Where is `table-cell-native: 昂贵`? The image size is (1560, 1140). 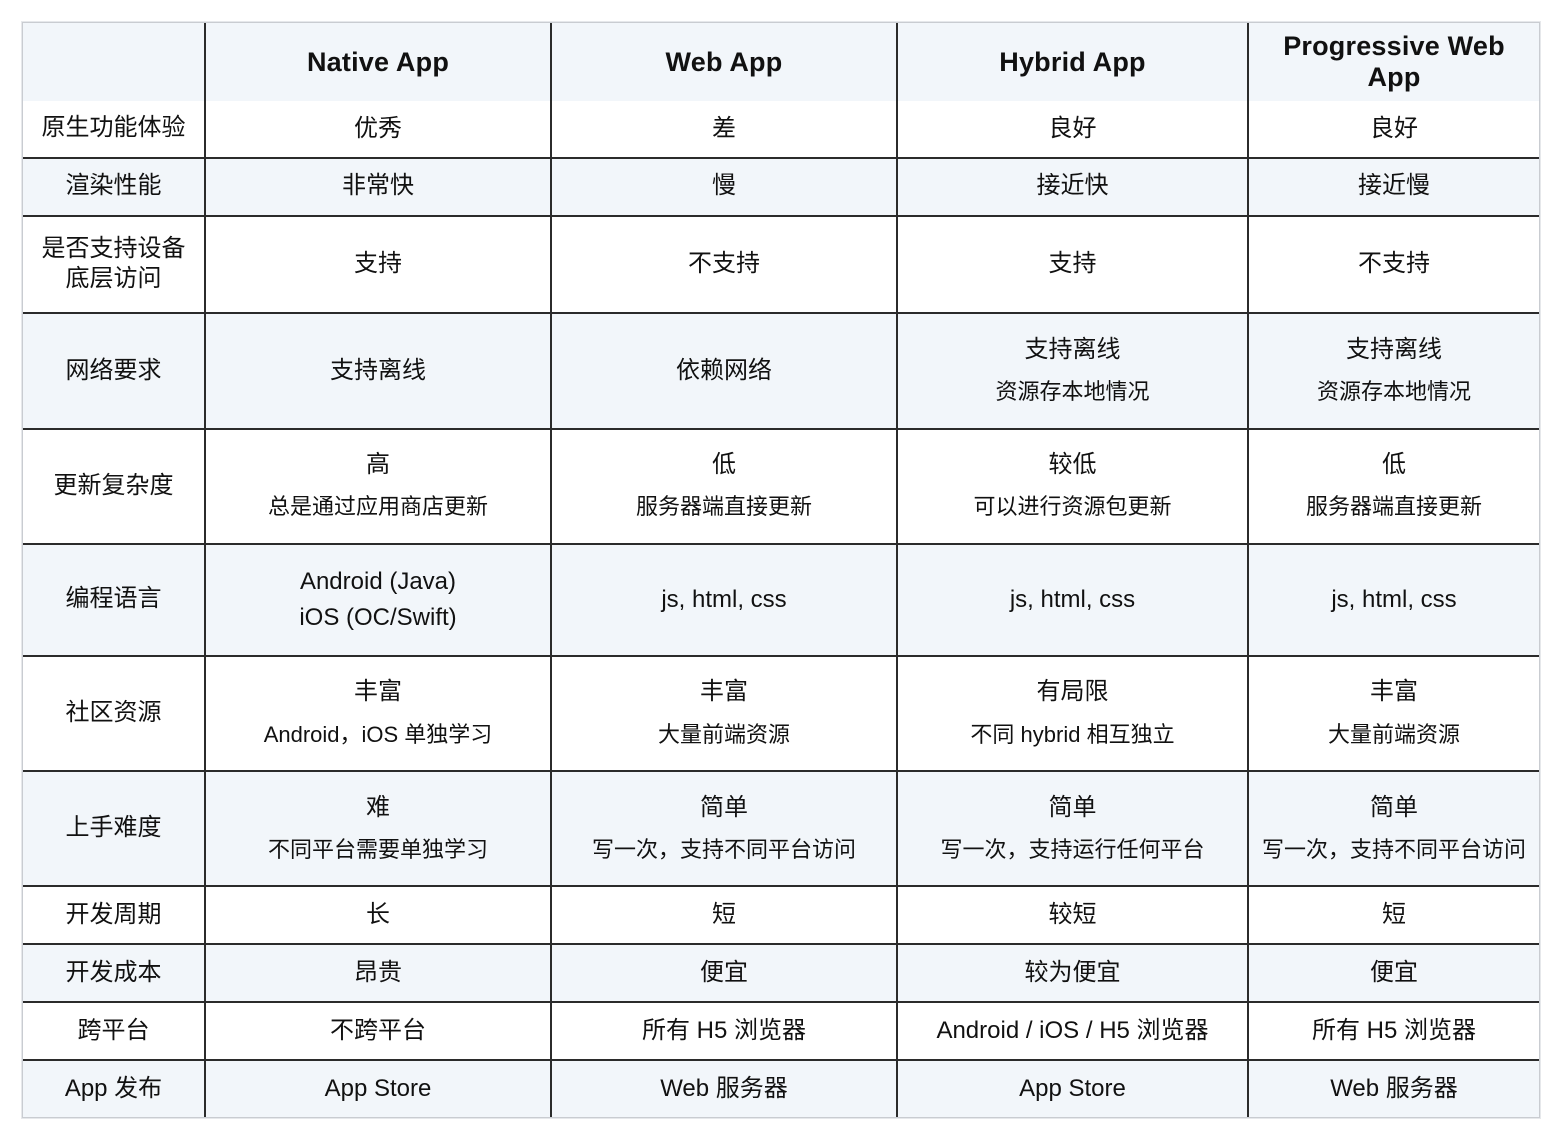
table-cell-native: 昂贵 is located at coordinates (378, 974).